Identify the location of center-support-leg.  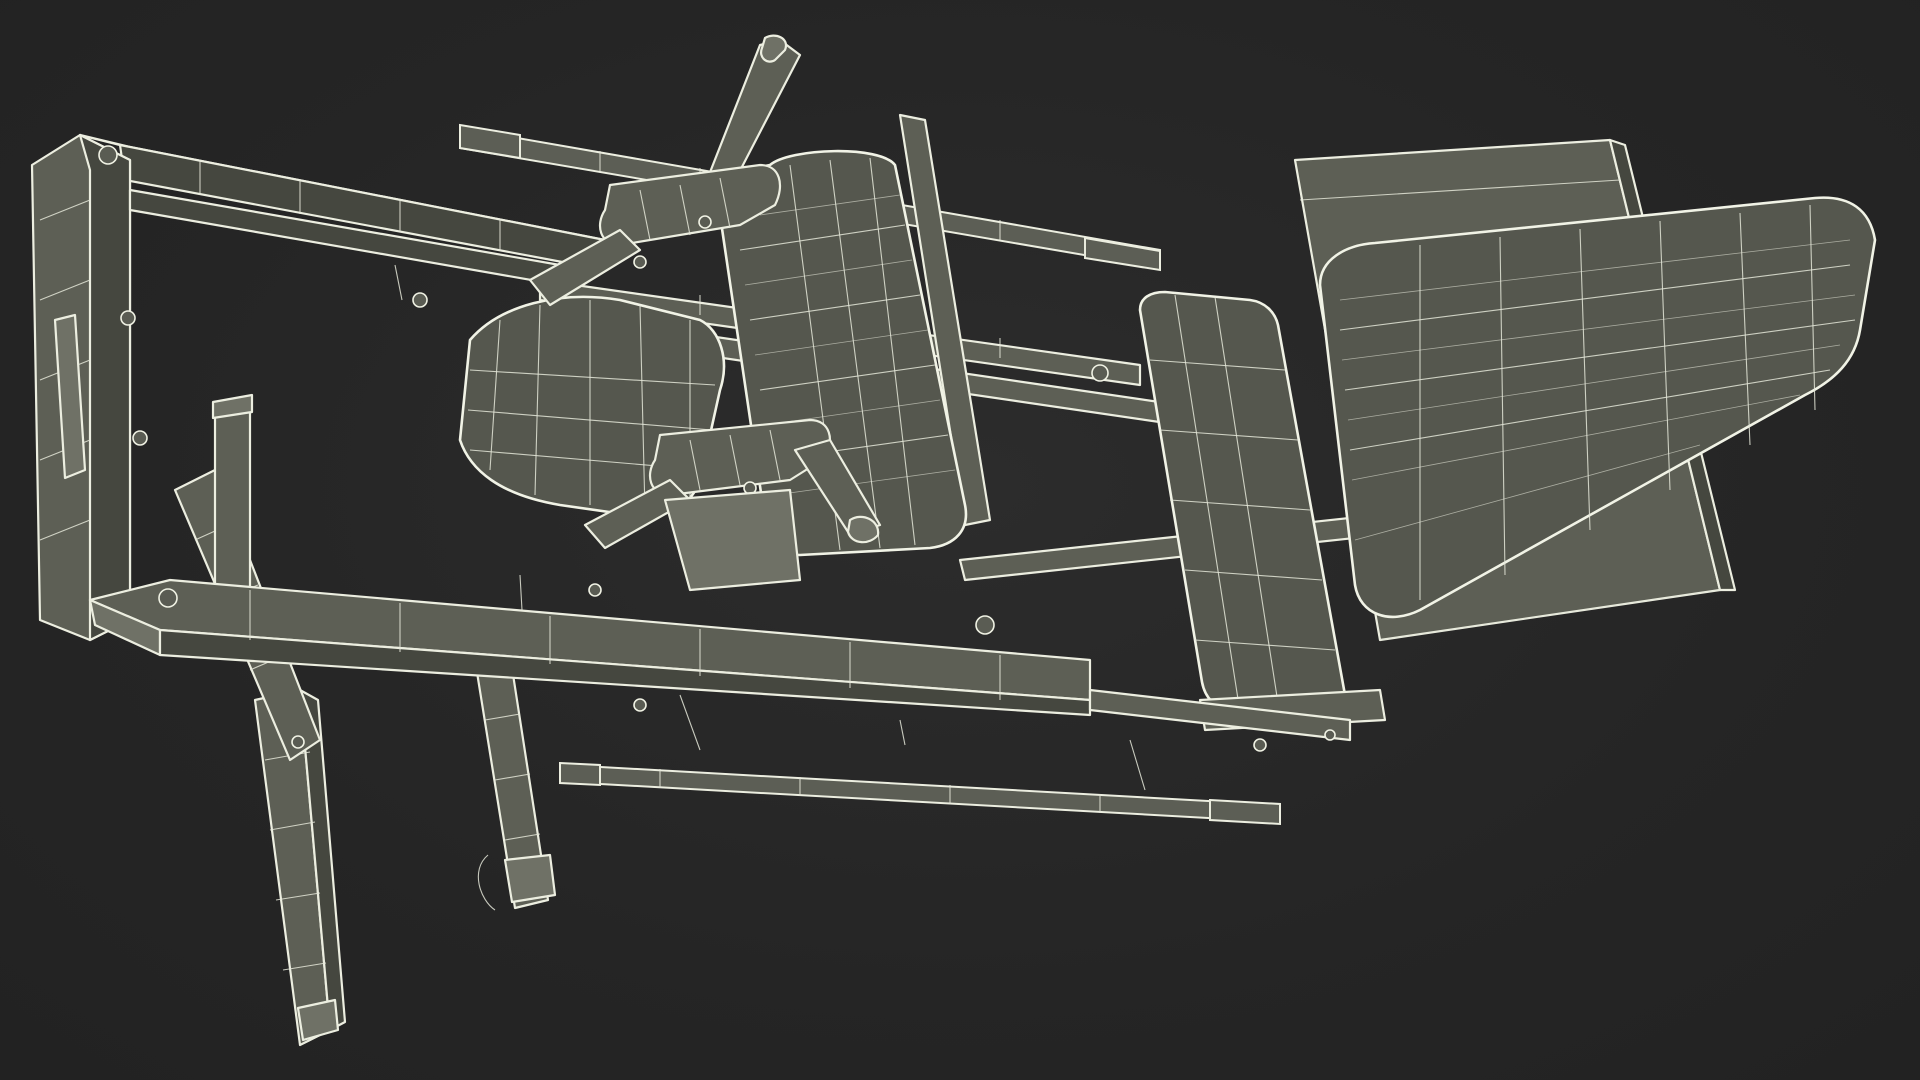
(515, 782).